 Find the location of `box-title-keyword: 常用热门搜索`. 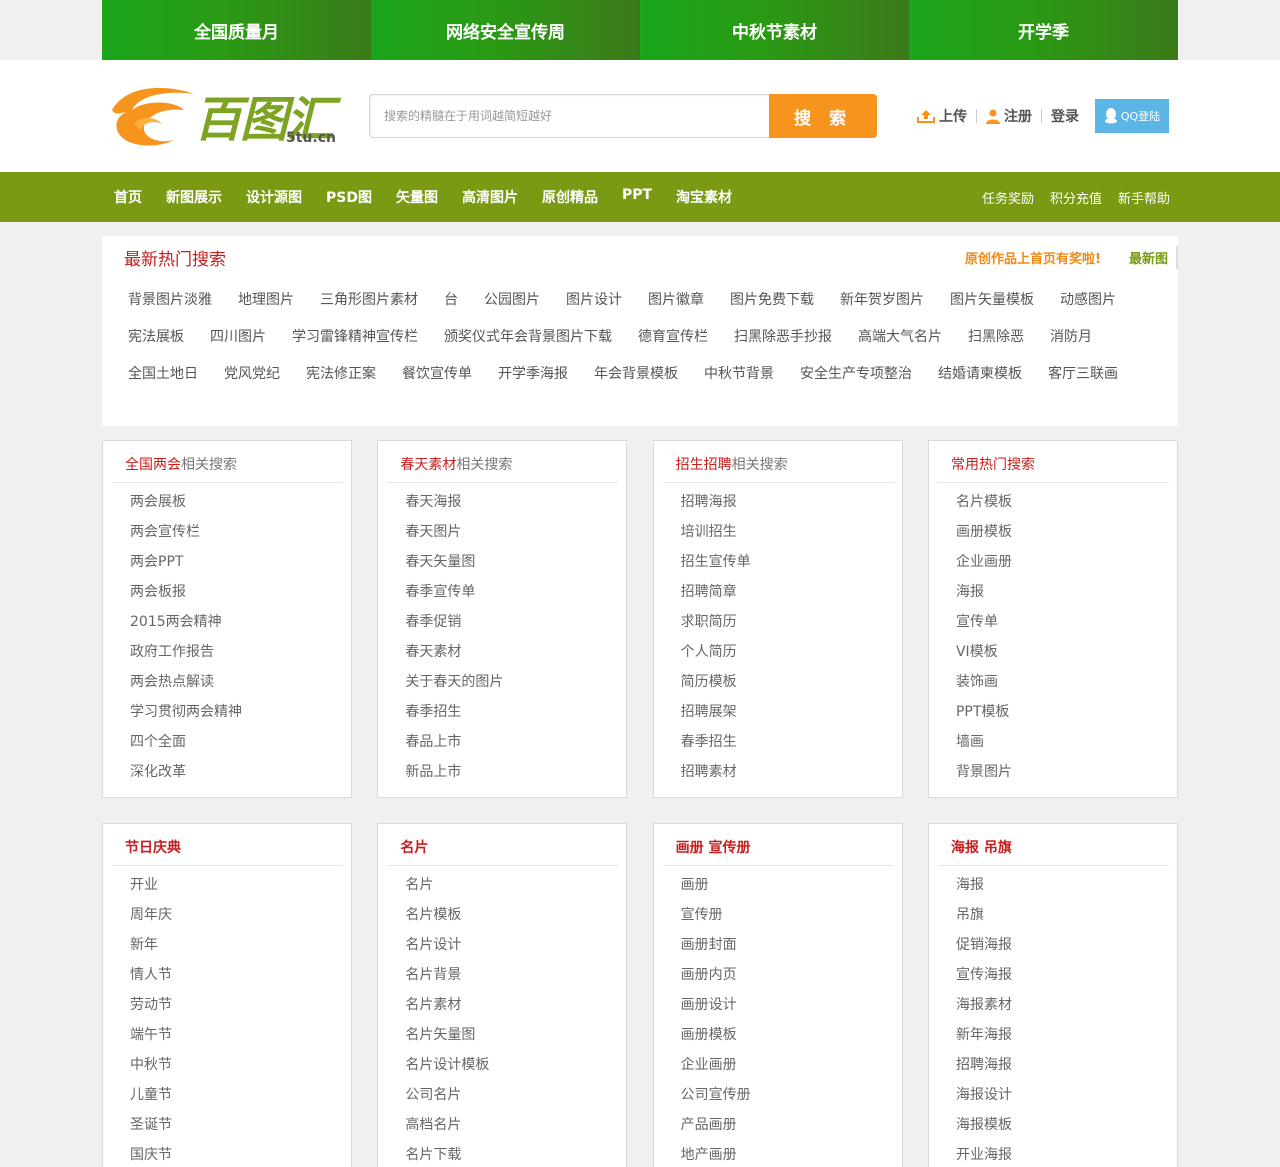

box-title-keyword: 常用热门搜索 is located at coordinates (993, 464).